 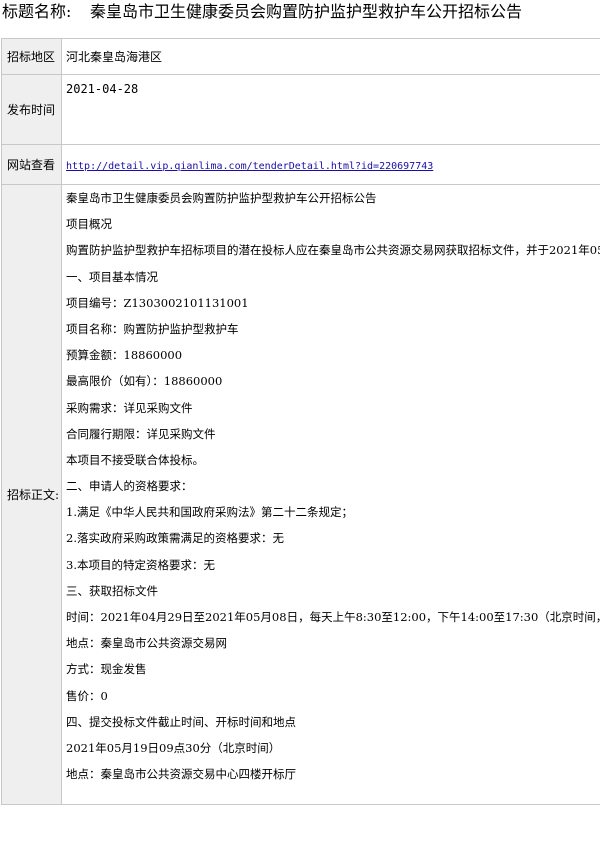 I want to click on region-label: 招标地区, so click(x=31, y=56).